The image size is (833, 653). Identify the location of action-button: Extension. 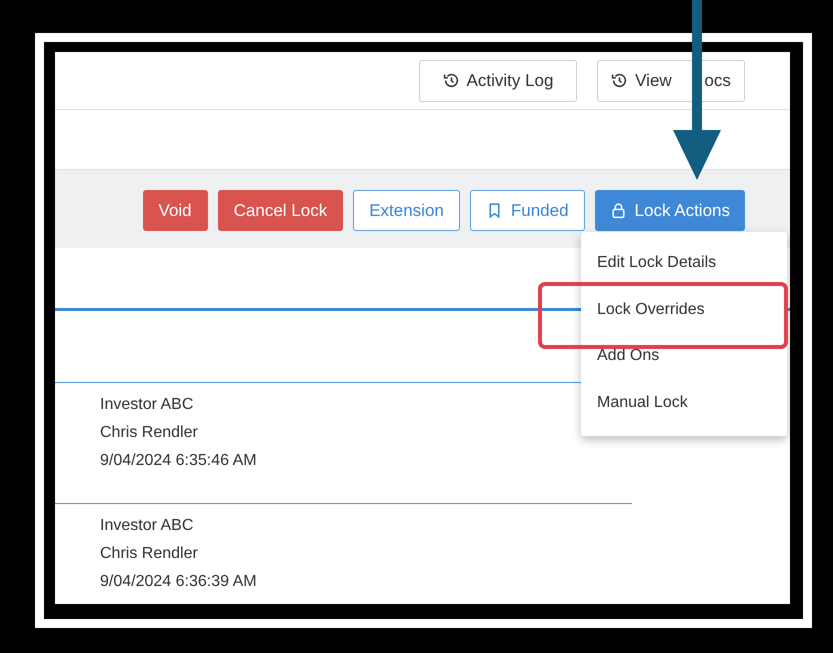
(406, 210).